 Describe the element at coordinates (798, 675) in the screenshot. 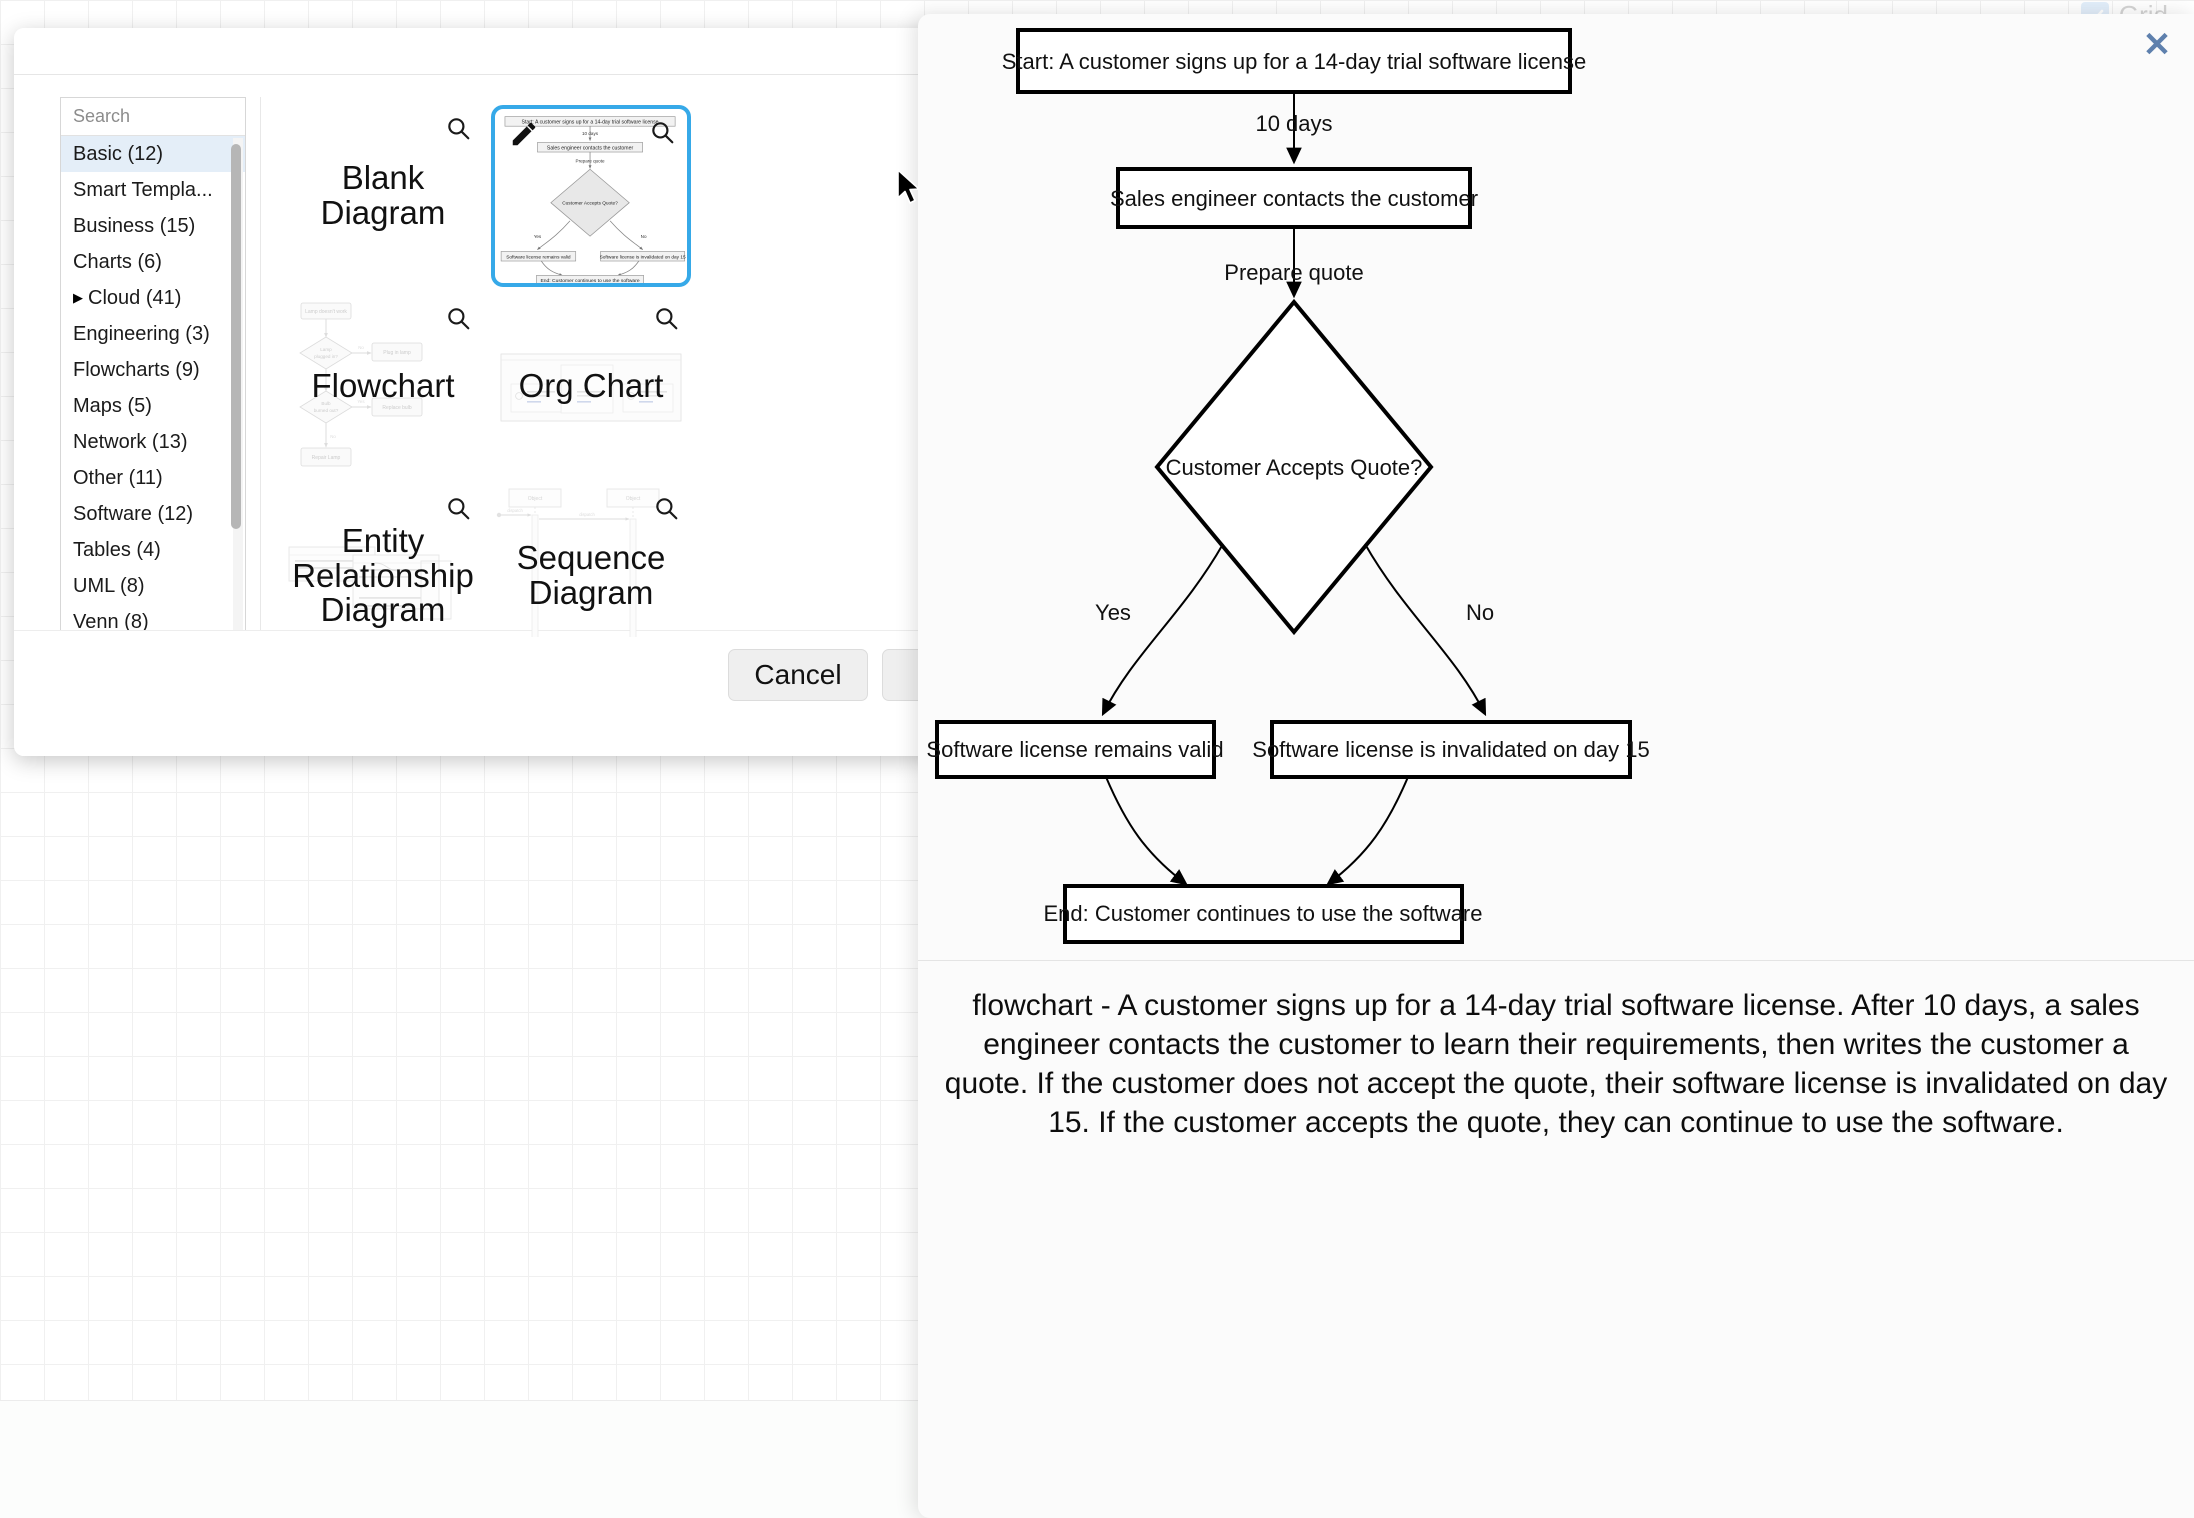

I see `cancel-button: Cancel` at that location.